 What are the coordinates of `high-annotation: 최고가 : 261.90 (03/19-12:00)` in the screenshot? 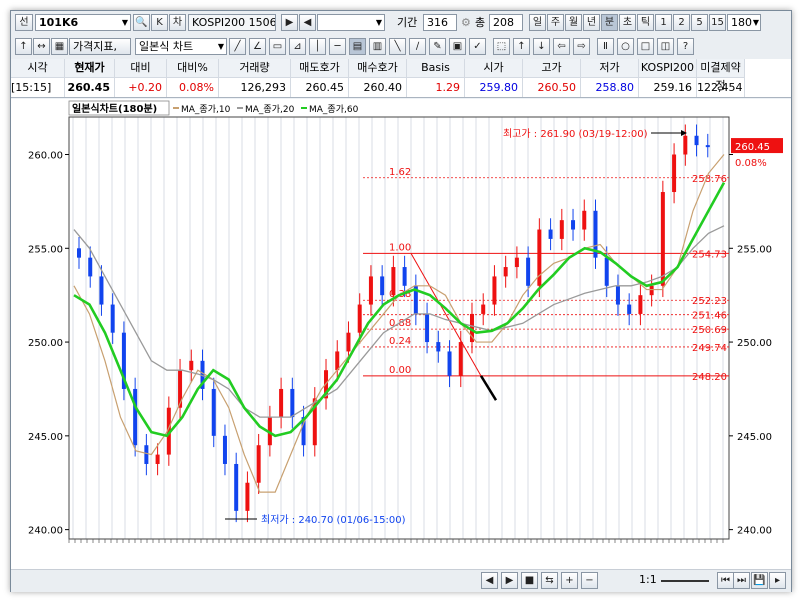 It's located at (575, 134).